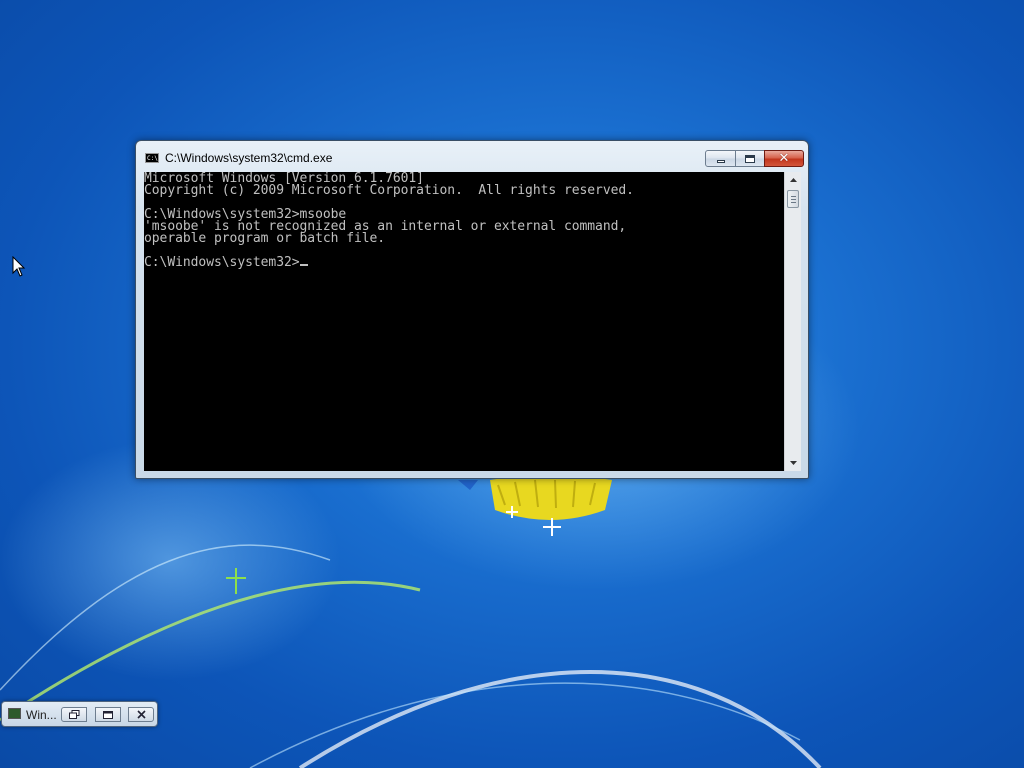  What do you see at coordinates (152, 158) in the screenshot?
I see `cmd-icon: C:\` at bounding box center [152, 158].